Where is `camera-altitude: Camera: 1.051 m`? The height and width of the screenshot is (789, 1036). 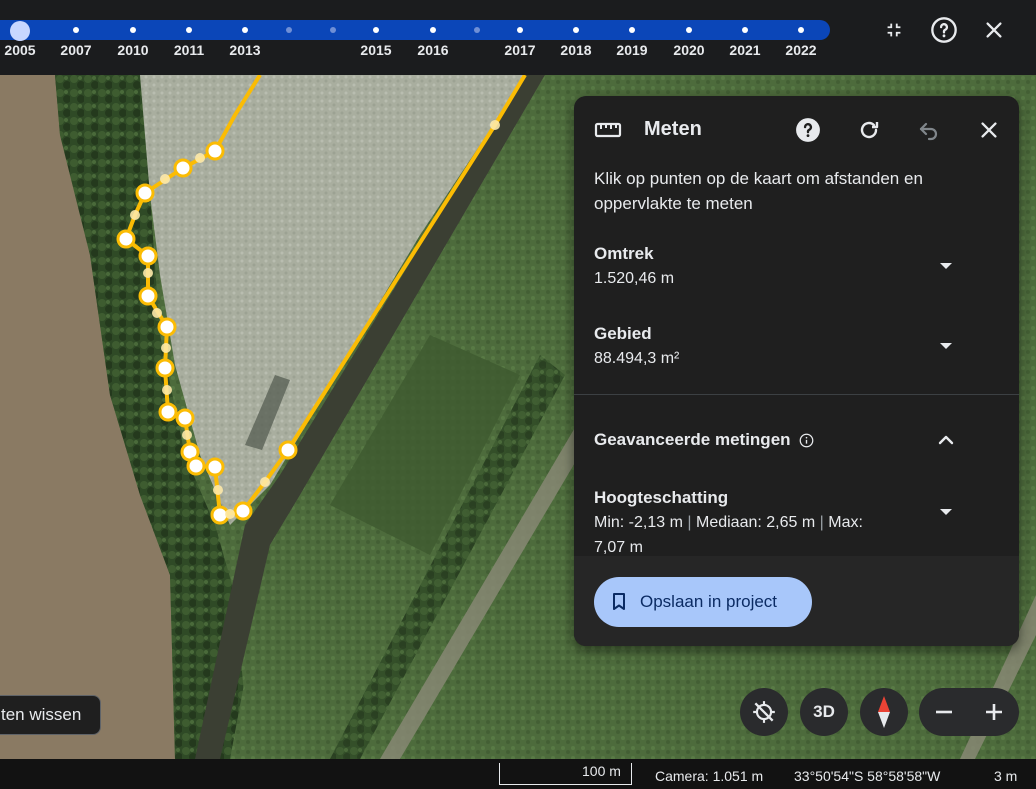
camera-altitude: Camera: 1.051 m is located at coordinates (709, 776).